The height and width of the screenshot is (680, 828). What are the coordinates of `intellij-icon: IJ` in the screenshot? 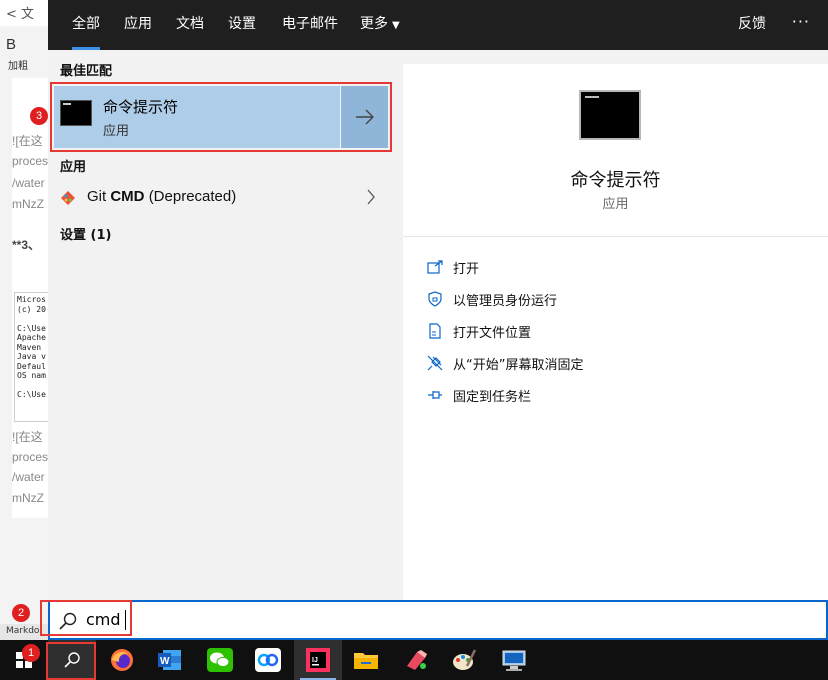 It's located at (318, 660).